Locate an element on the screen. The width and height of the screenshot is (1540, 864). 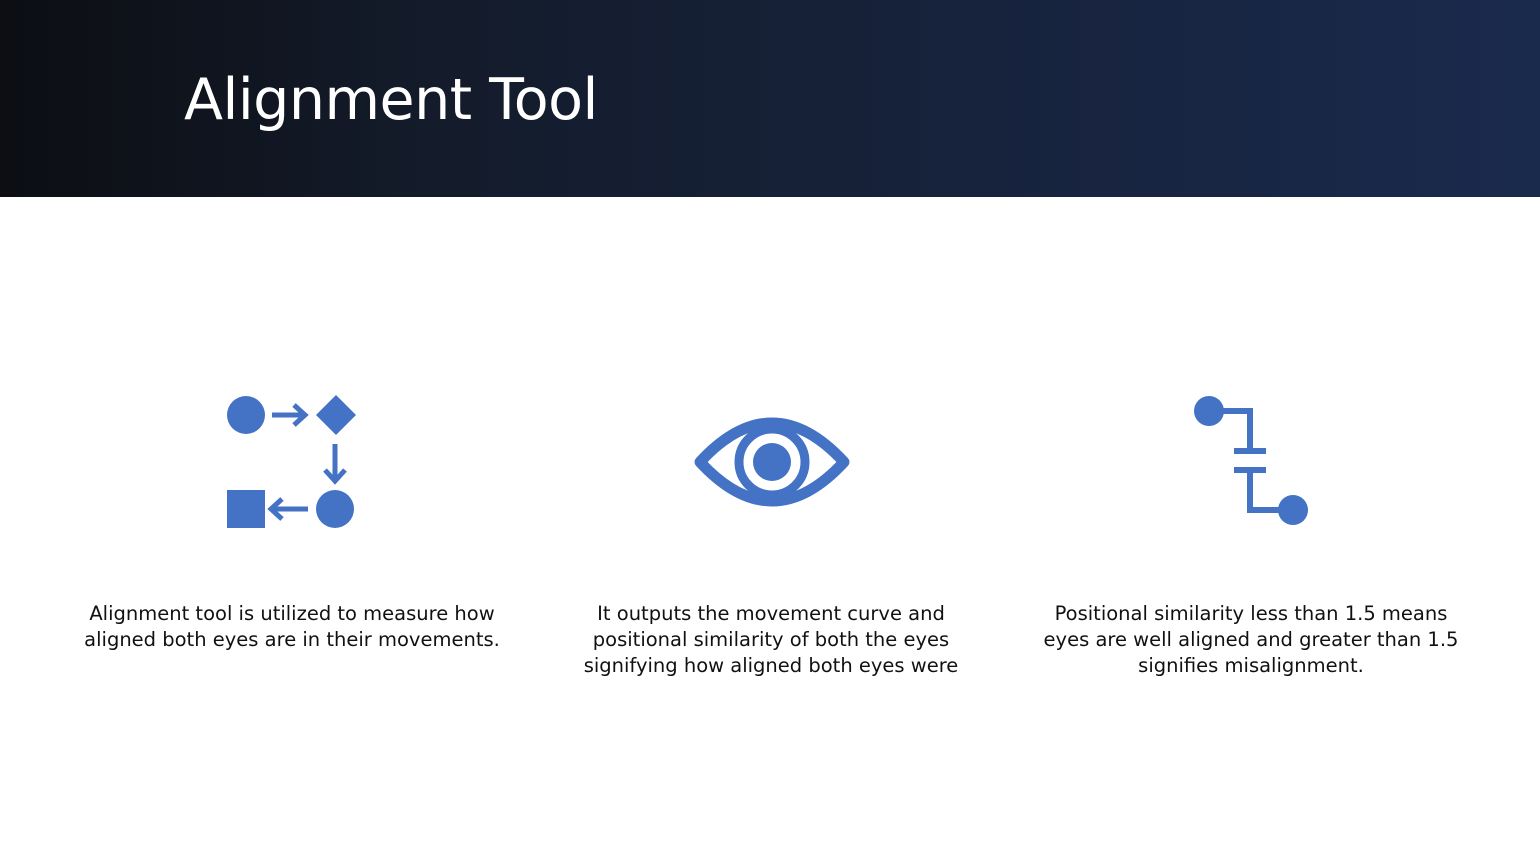
eye-icon is located at coordinates (772, 461).